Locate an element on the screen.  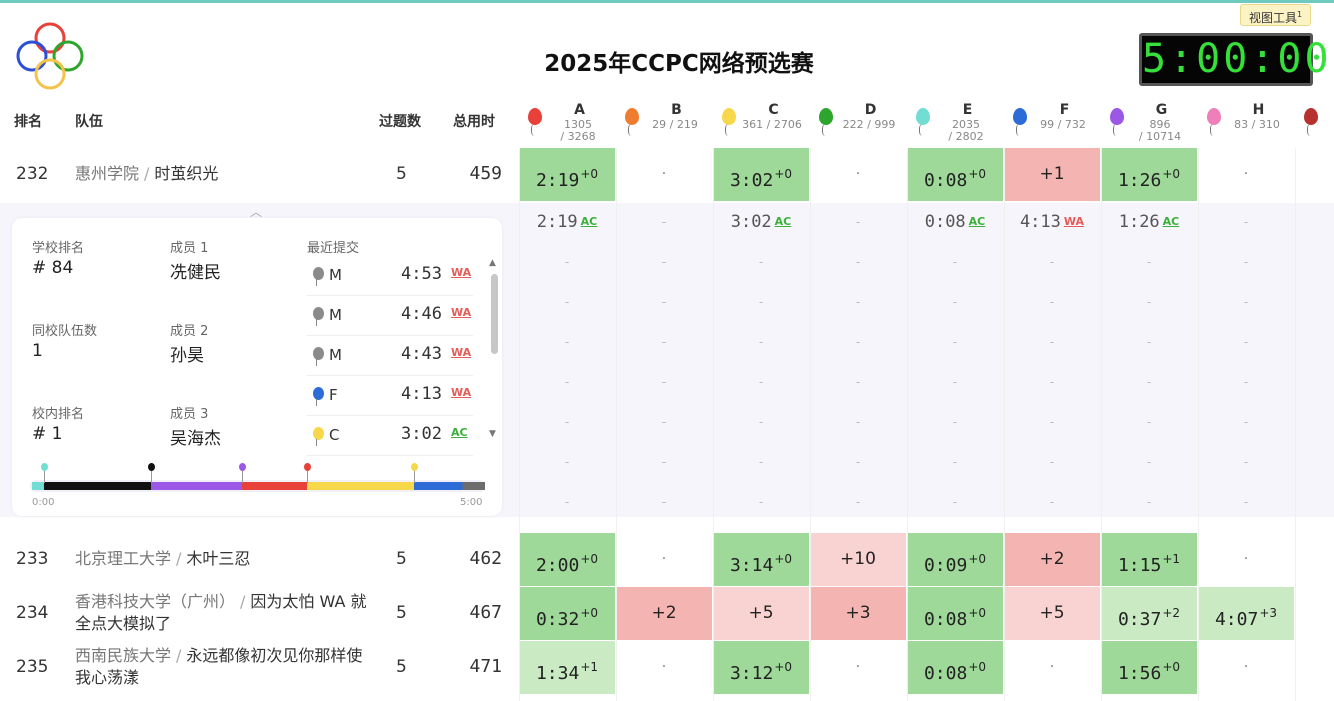
attempt-count: +2 is located at coordinates (1052, 559).